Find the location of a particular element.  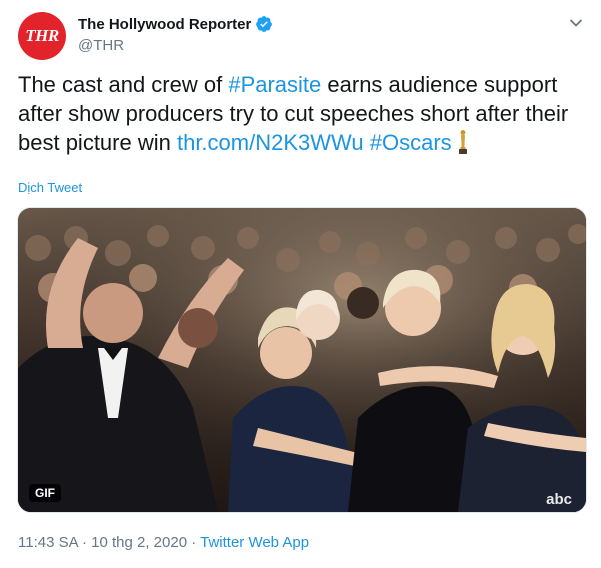

tweet-source-link: Twitter Web App is located at coordinates (254, 542).